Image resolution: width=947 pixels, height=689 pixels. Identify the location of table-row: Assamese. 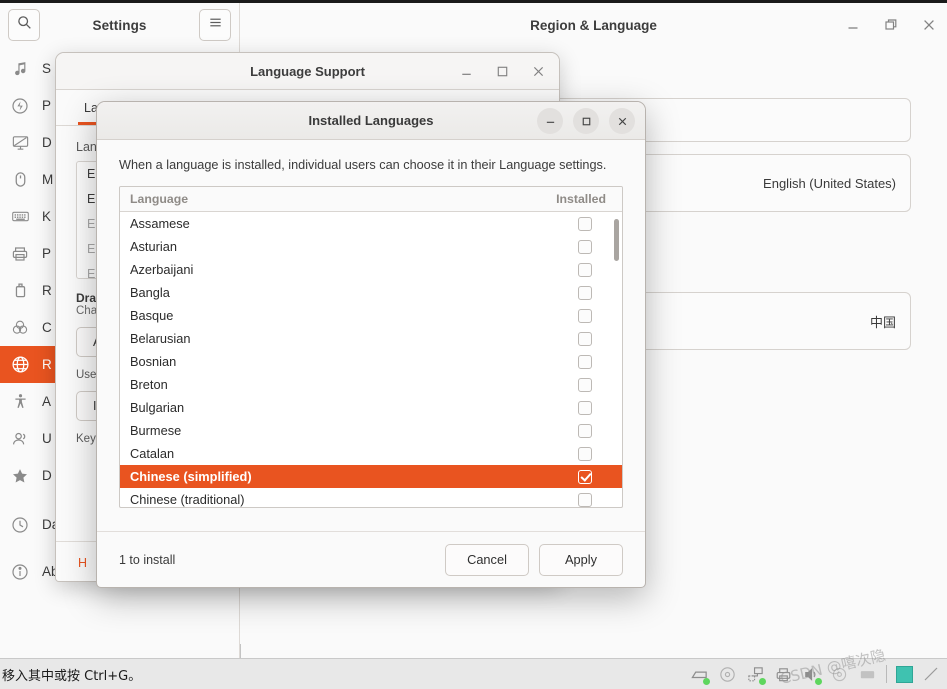
(371, 223).